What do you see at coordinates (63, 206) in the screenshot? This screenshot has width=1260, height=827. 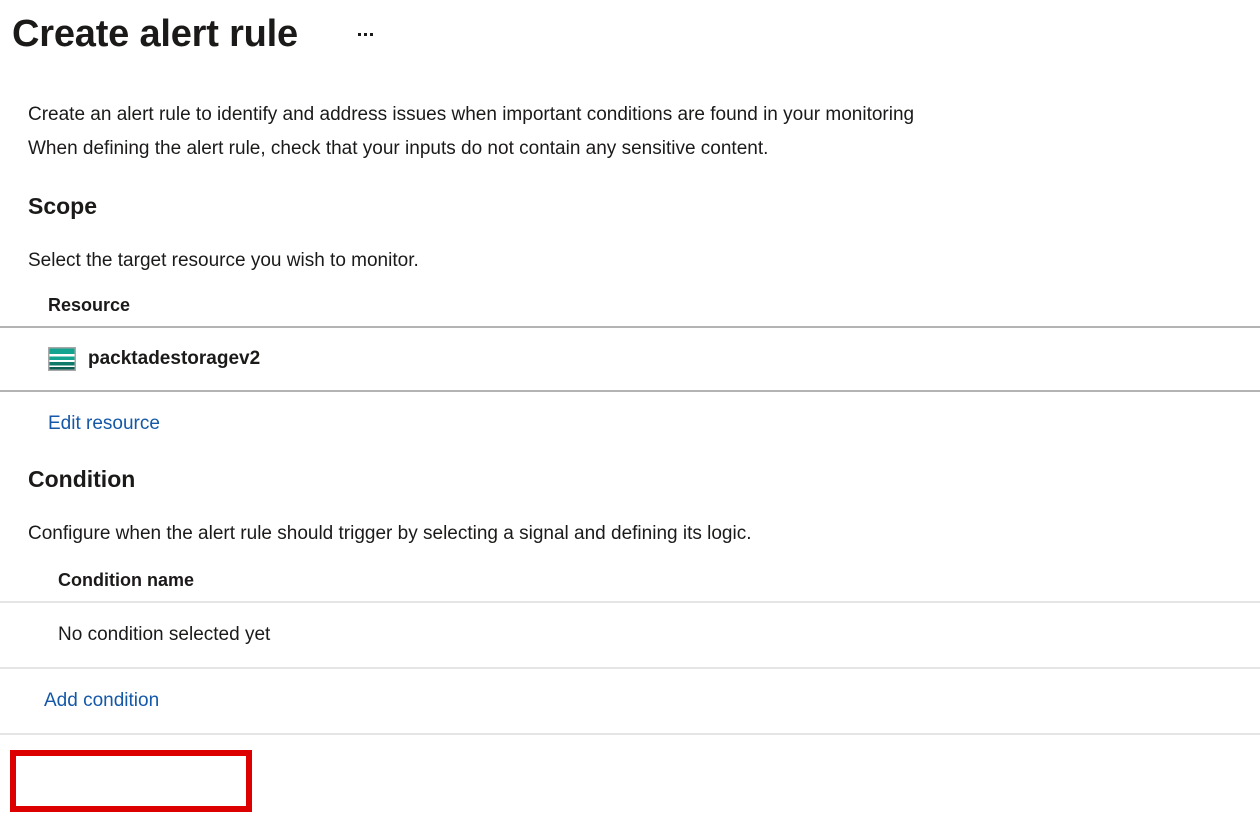 I see `scope-section-heading: Scope` at bounding box center [63, 206].